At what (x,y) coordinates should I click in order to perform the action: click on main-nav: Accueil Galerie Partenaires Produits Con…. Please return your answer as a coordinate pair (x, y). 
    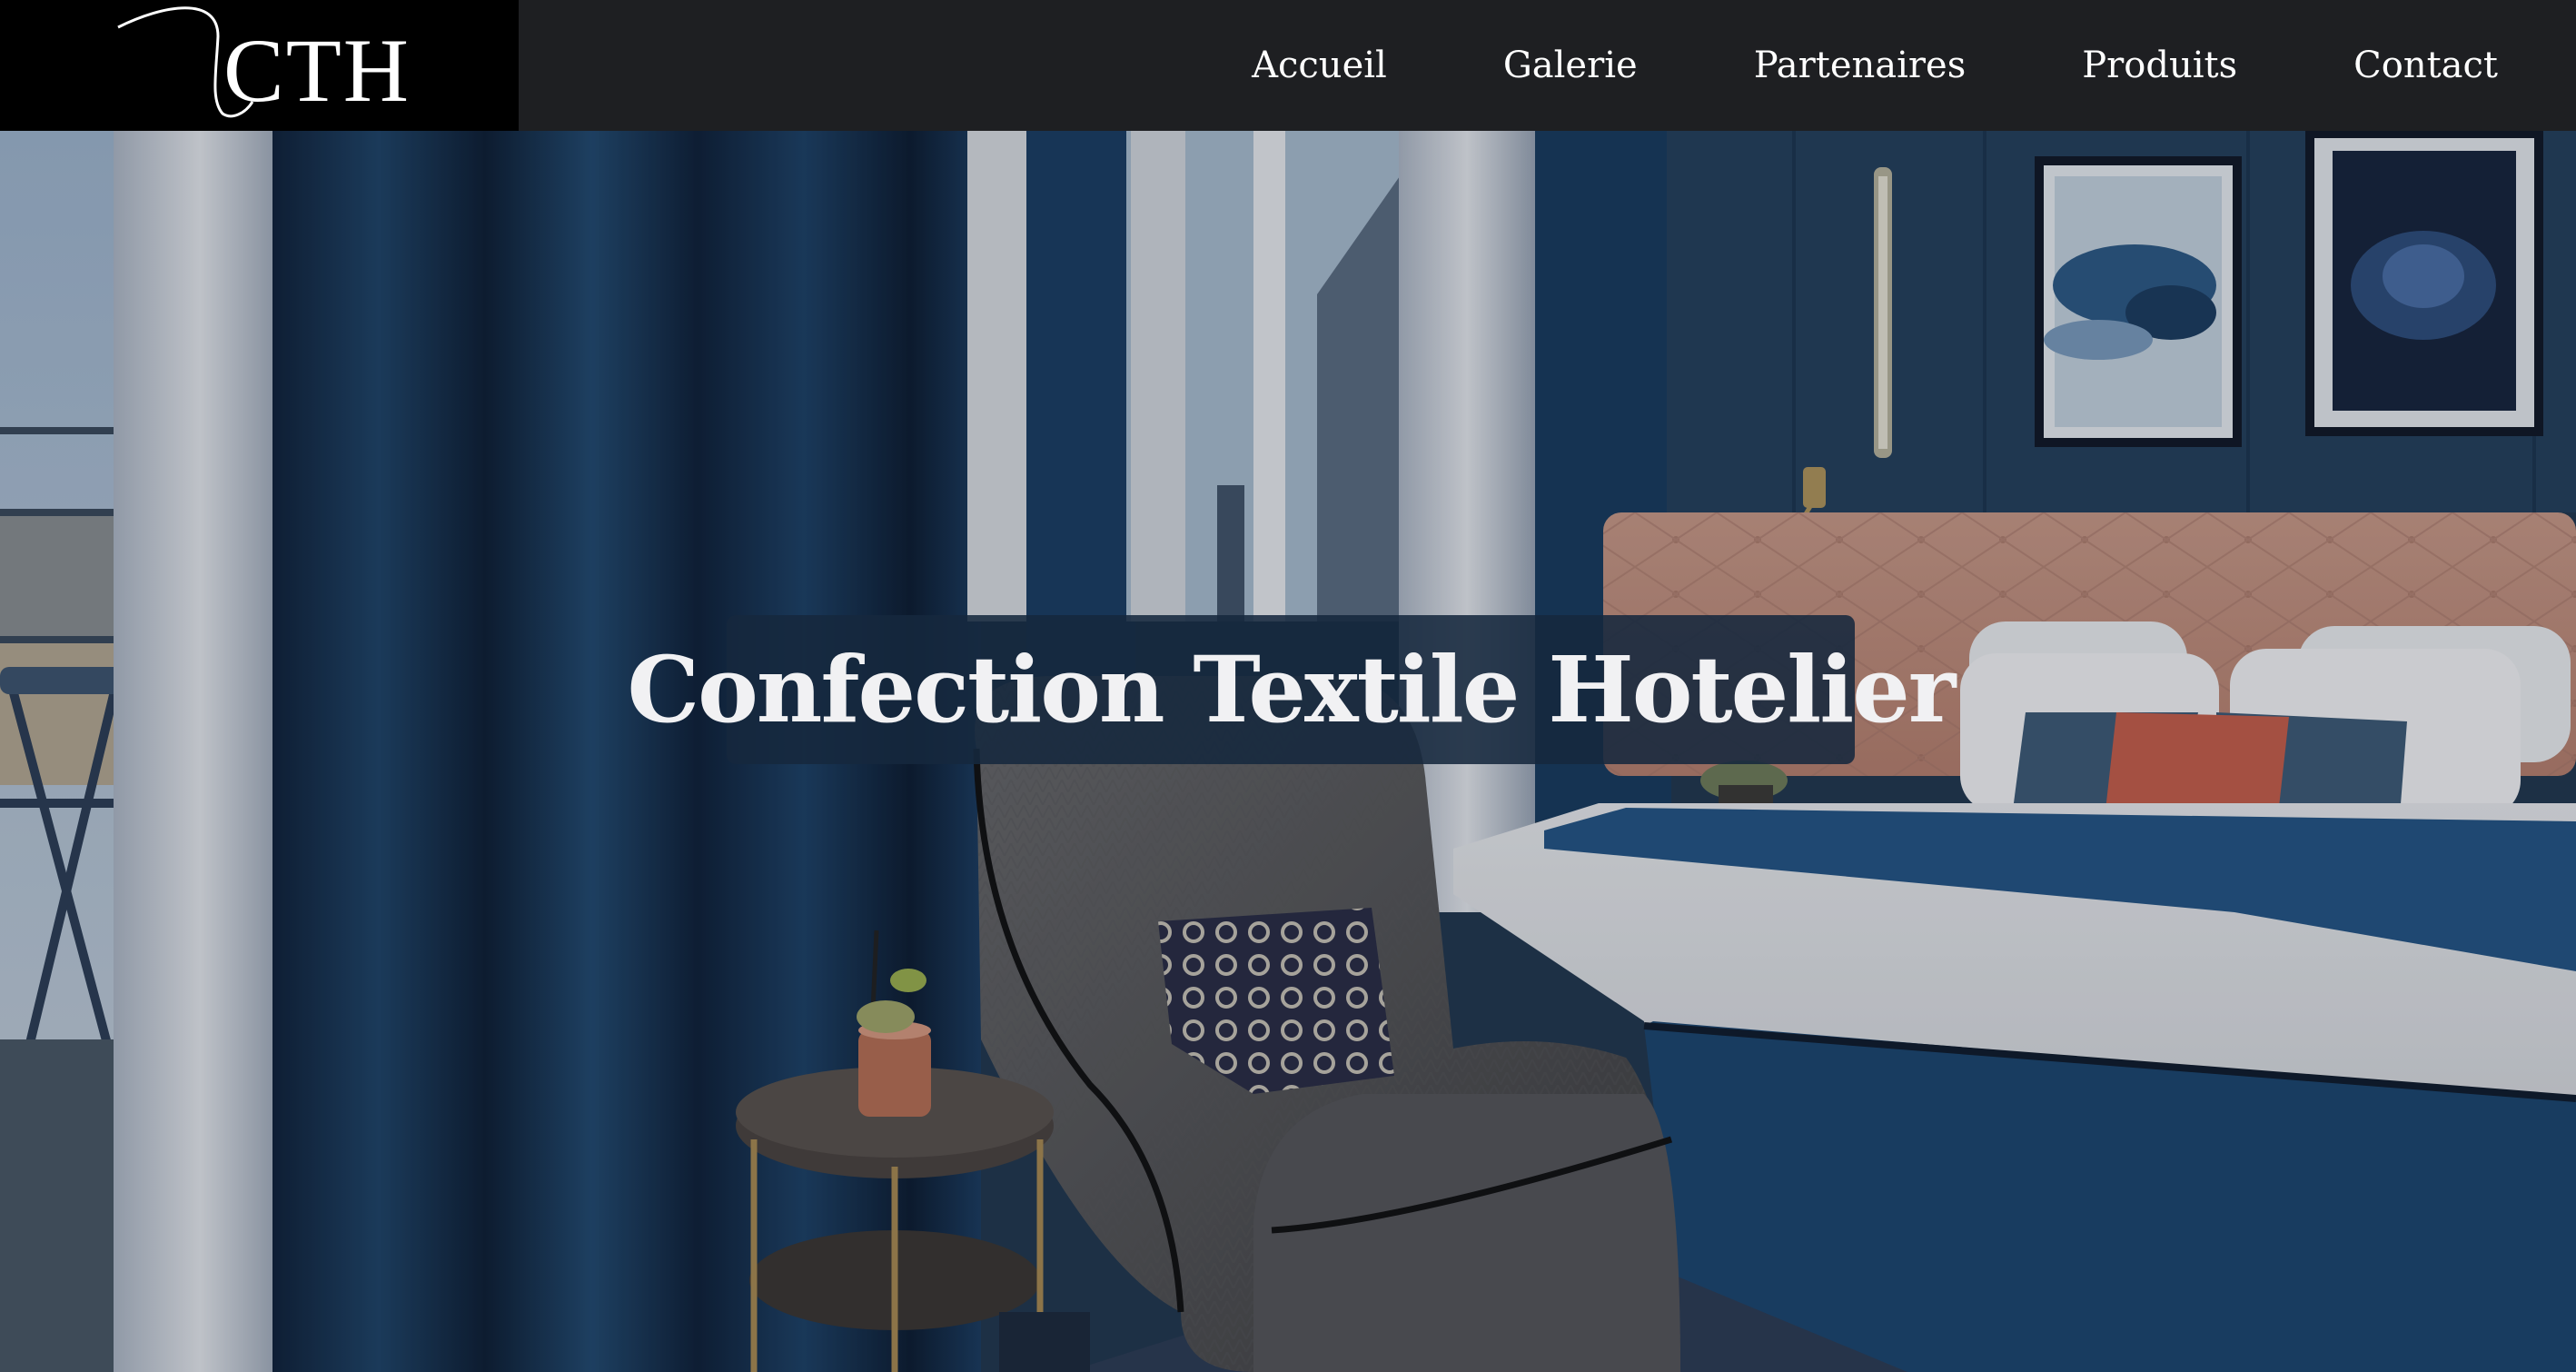
    Looking at the image, I should click on (1875, 65).